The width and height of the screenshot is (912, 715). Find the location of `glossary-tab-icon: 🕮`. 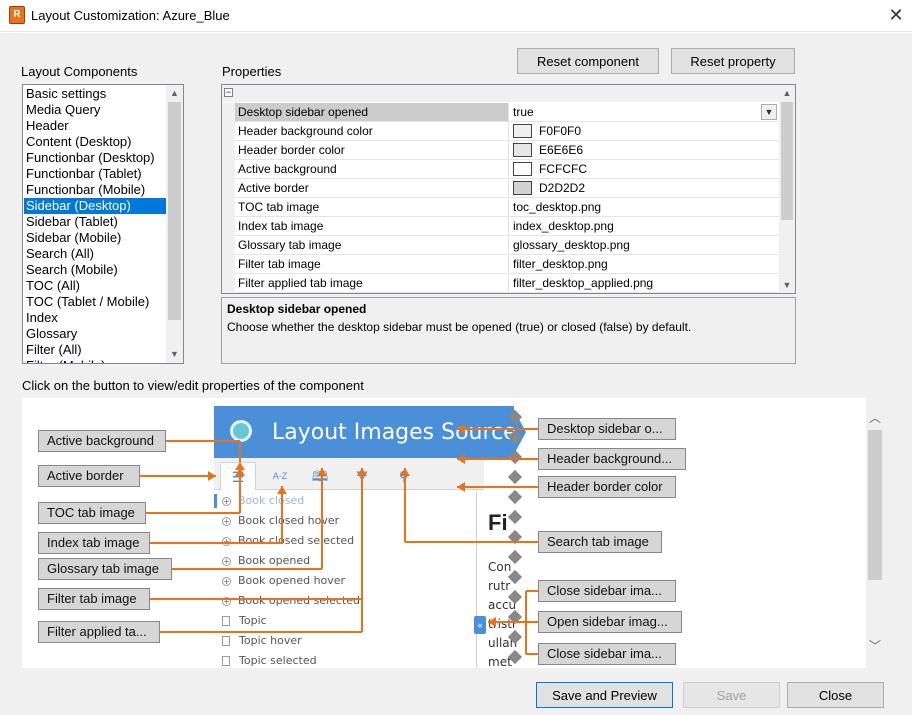

glossary-tab-icon: 🕮 is located at coordinates (320, 476).